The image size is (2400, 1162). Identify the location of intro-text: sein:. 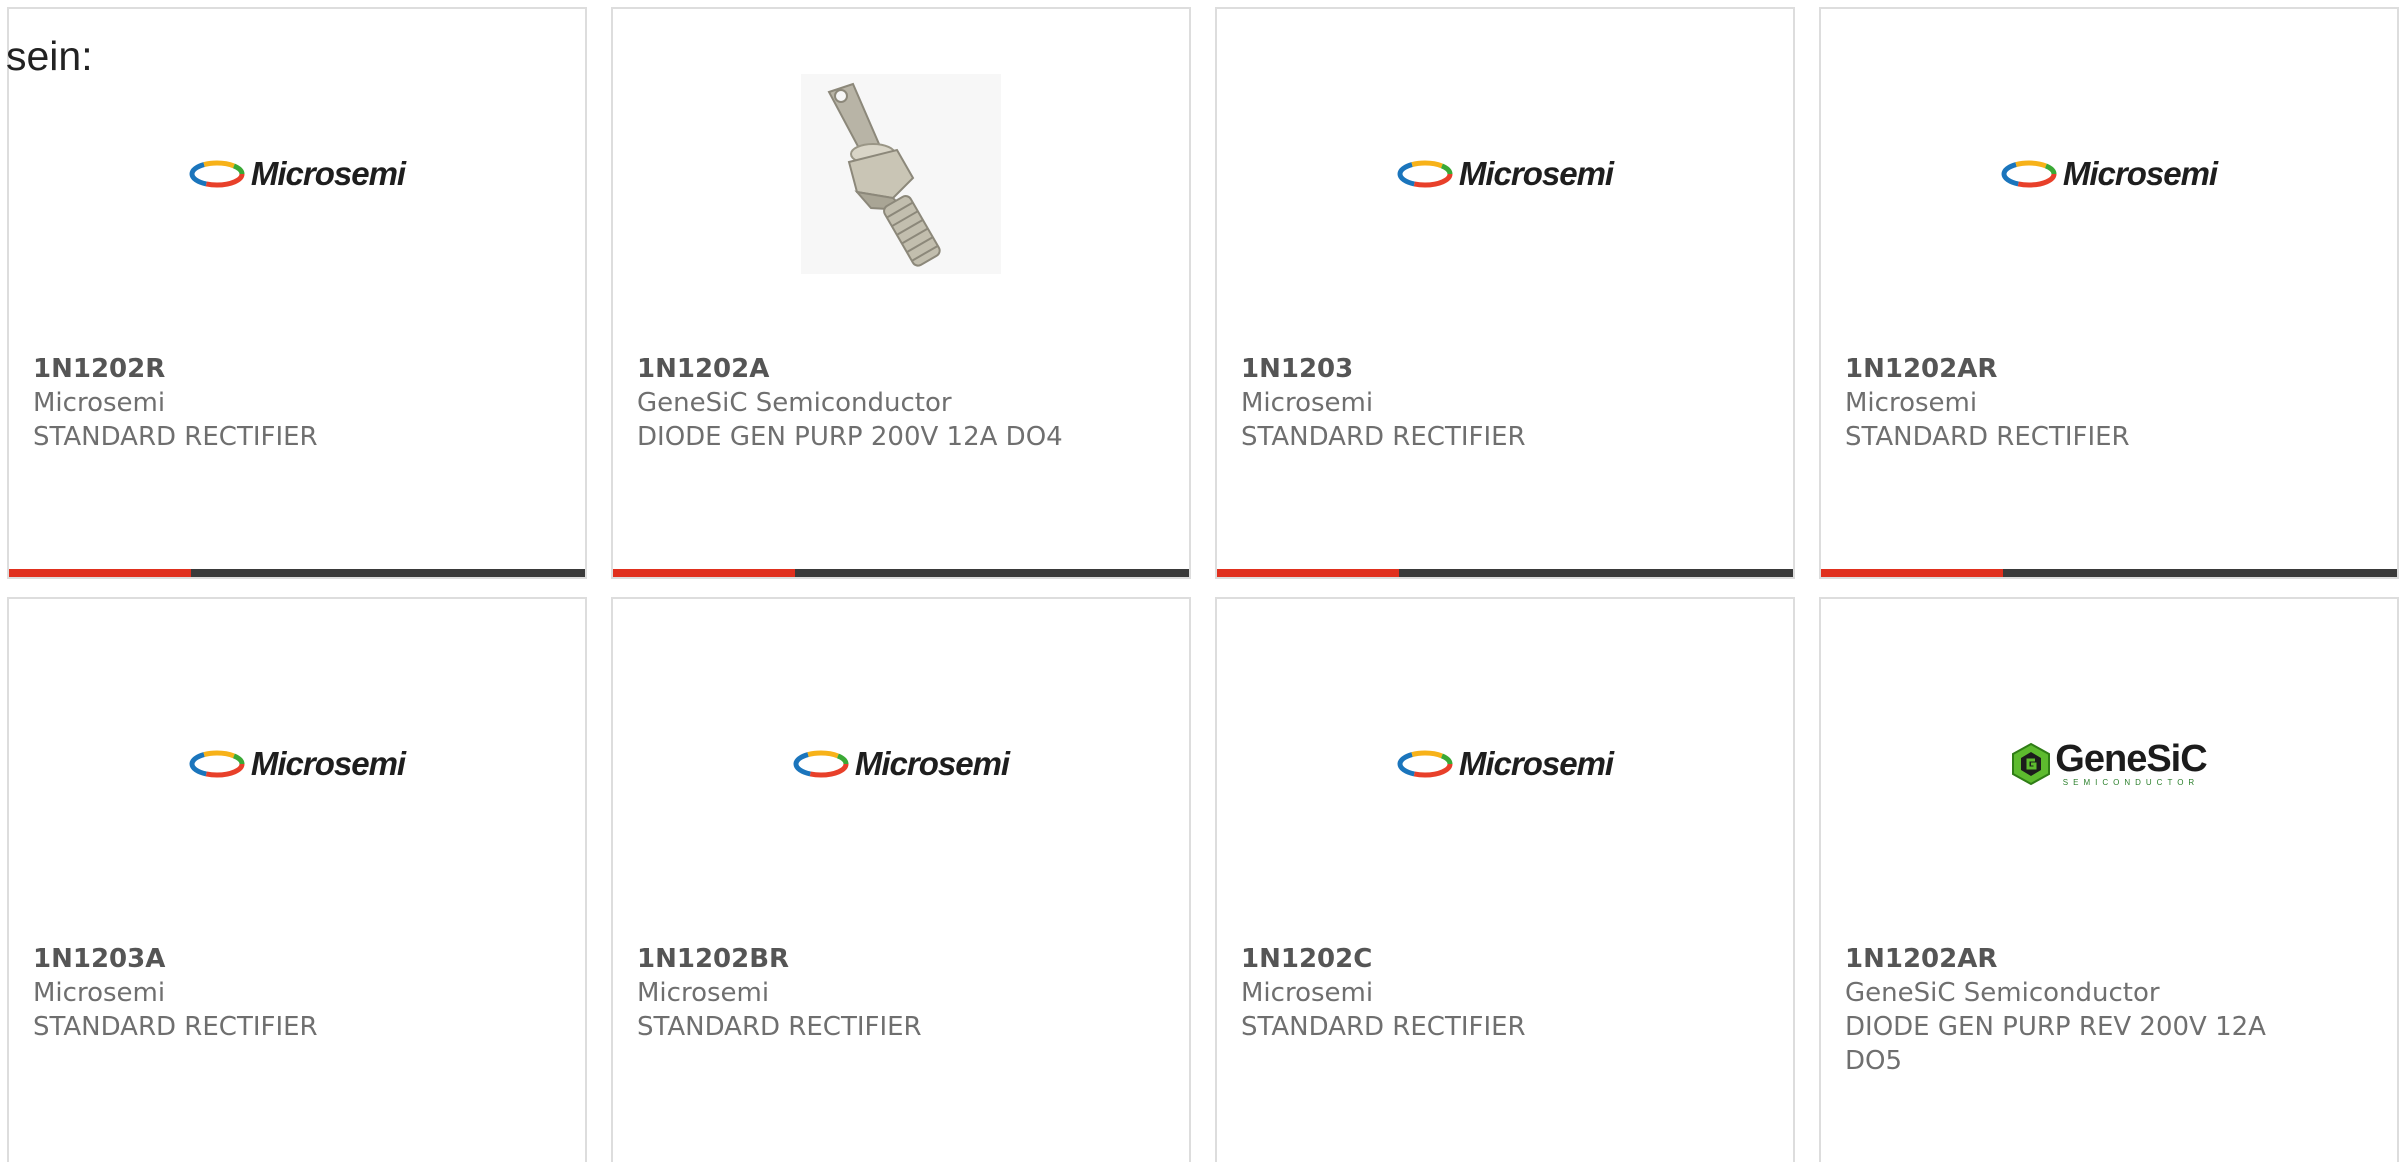
(49, 56).